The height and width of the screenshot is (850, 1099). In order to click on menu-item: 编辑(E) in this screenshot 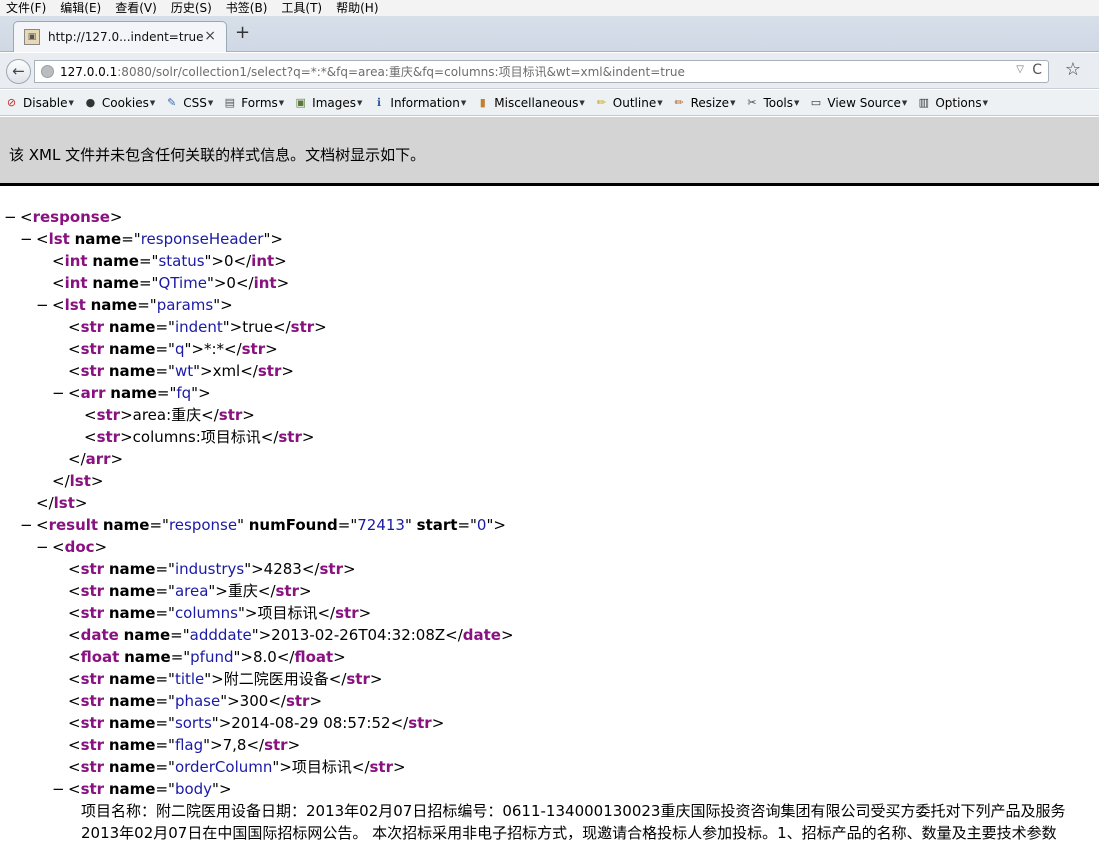, I will do `click(87, 8)`.